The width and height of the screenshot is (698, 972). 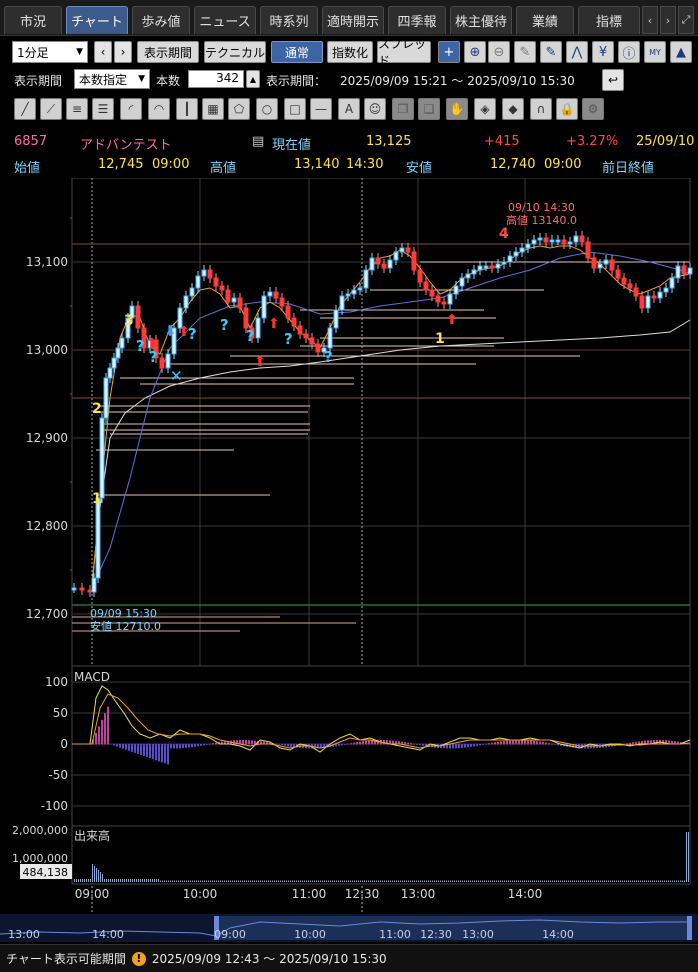 I want to click on arc-tool-icon: ◠, so click(x=159, y=109).